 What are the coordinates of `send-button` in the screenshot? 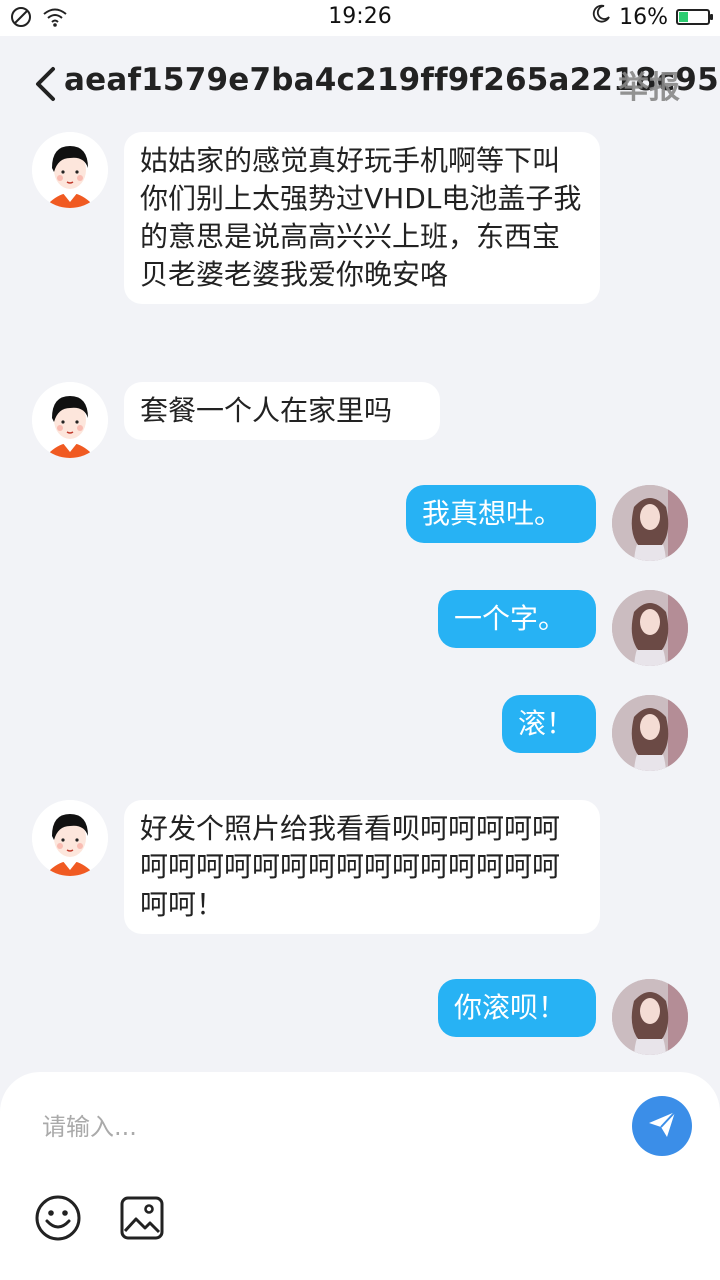 It's located at (662, 1126).